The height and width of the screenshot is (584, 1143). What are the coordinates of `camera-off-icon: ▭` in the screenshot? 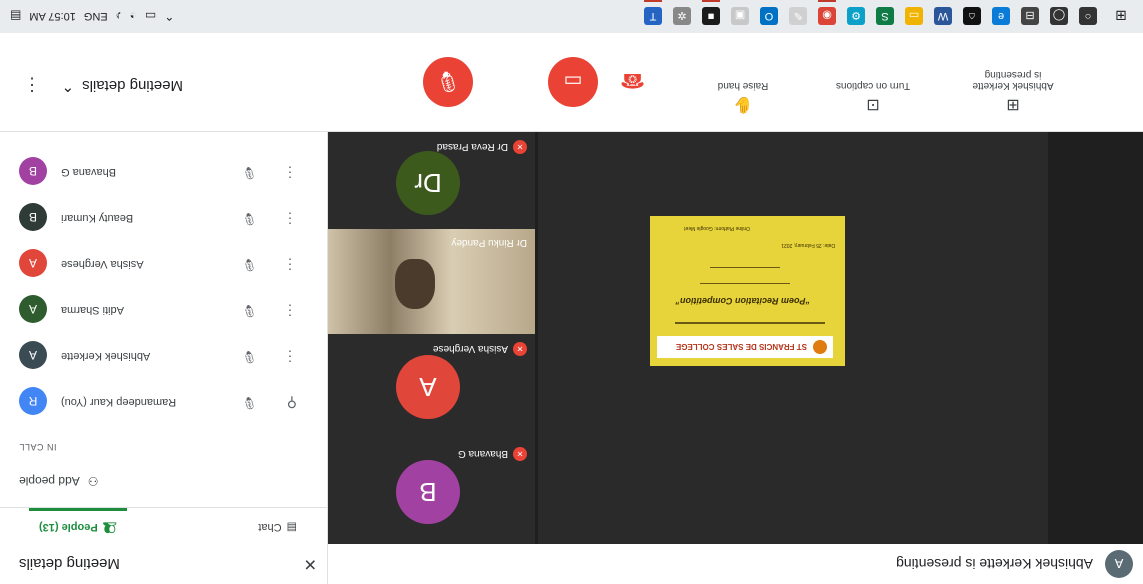 It's located at (573, 81).